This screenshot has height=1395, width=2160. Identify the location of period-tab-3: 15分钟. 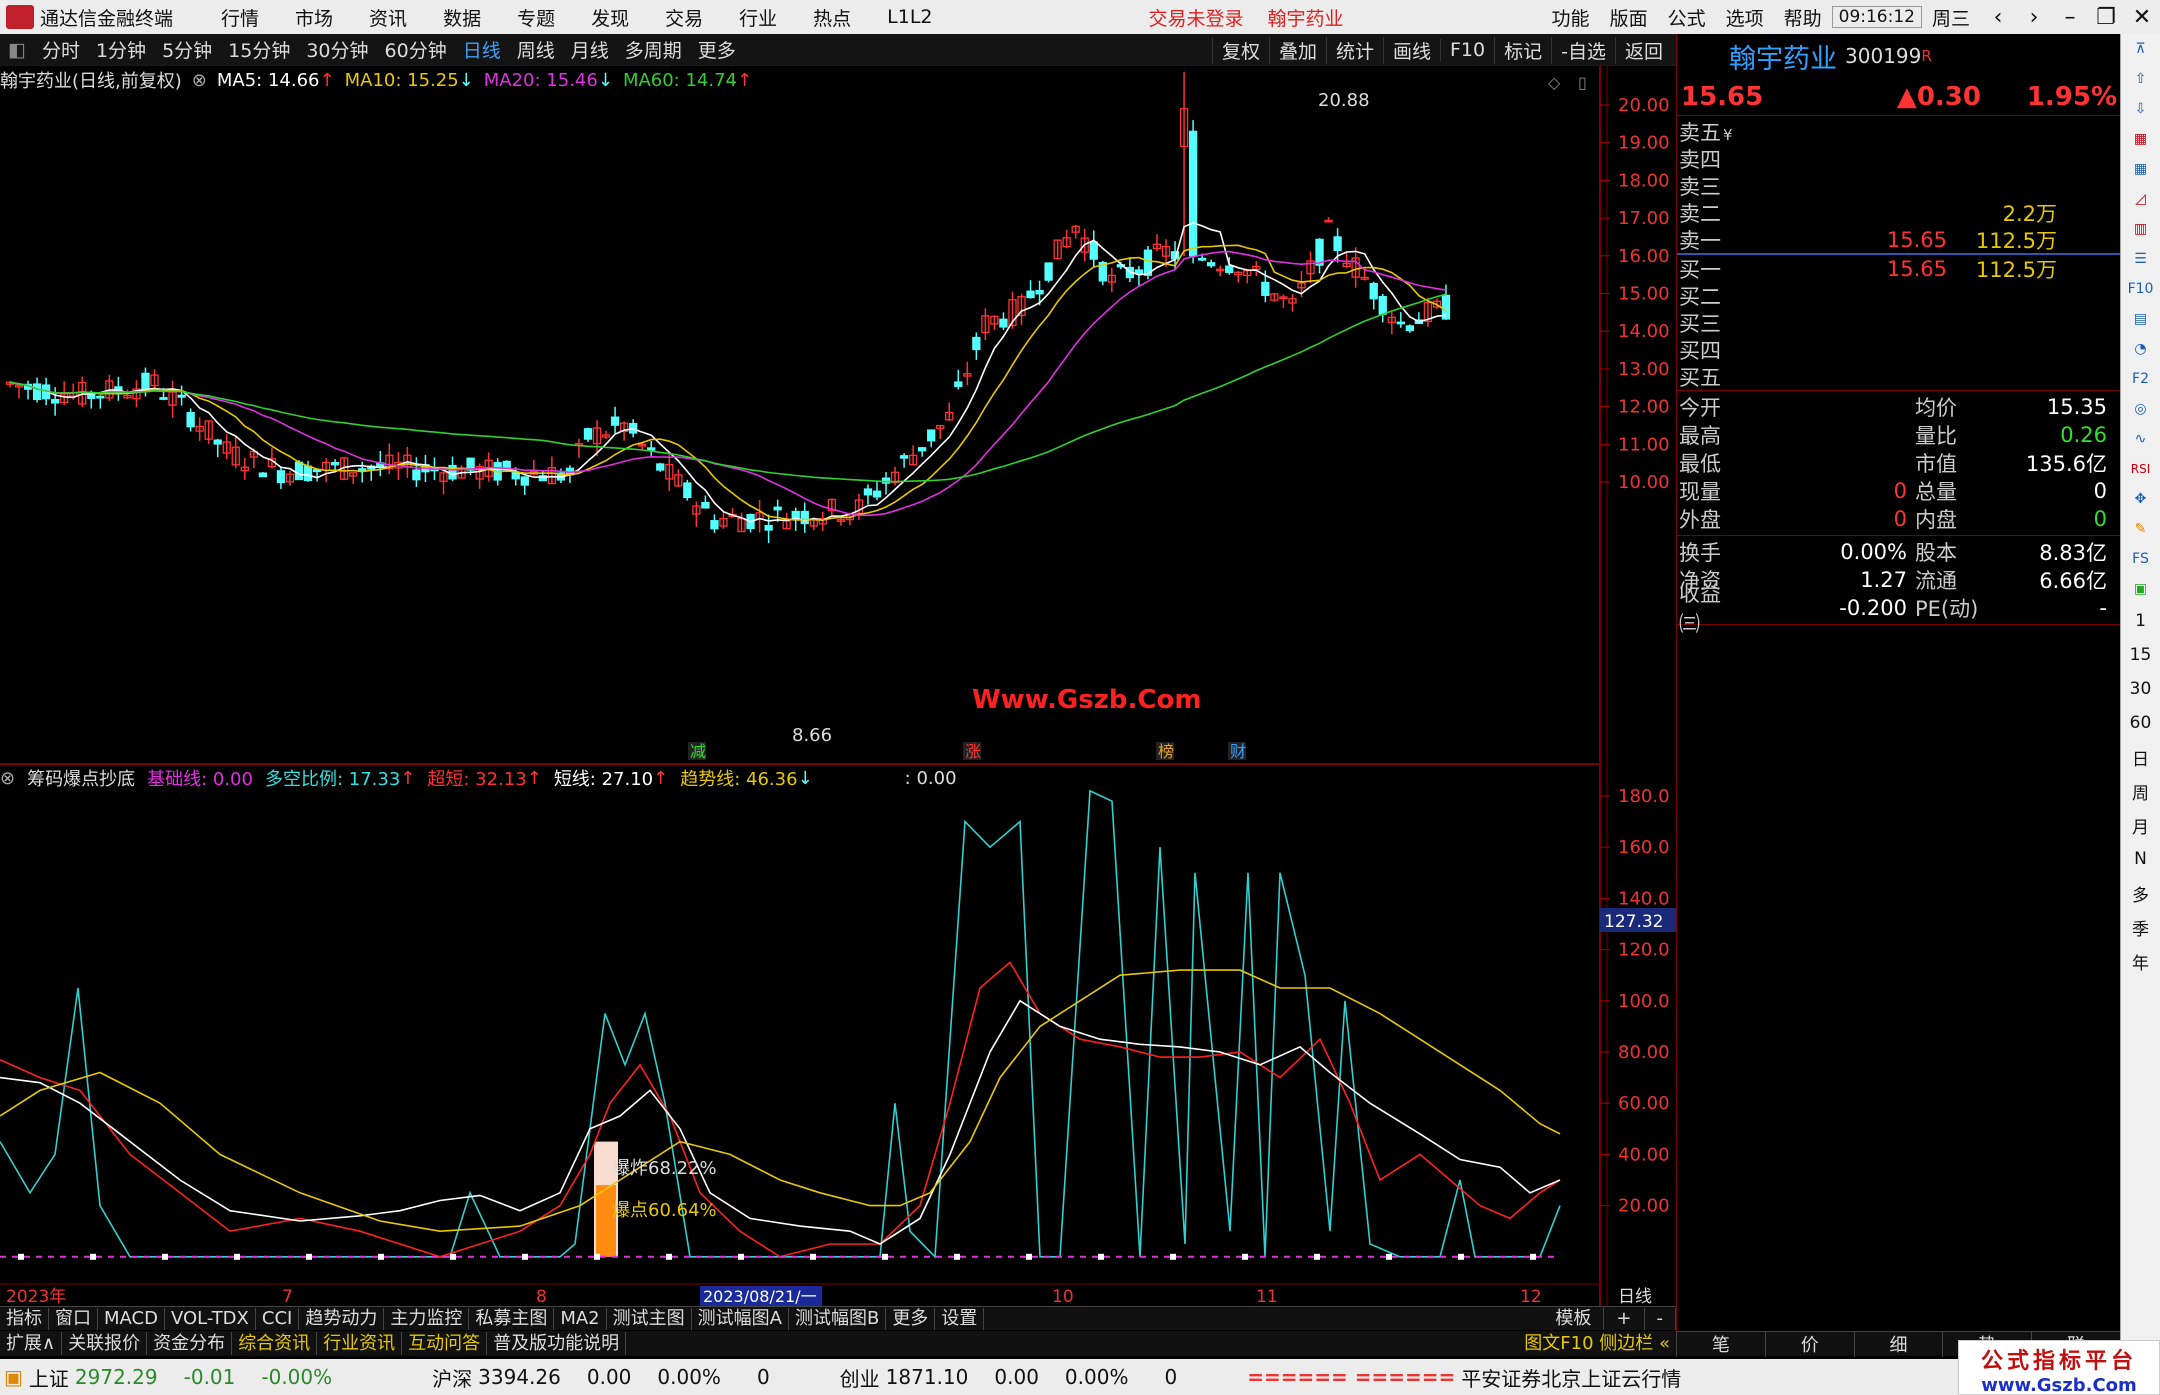
(259, 49).